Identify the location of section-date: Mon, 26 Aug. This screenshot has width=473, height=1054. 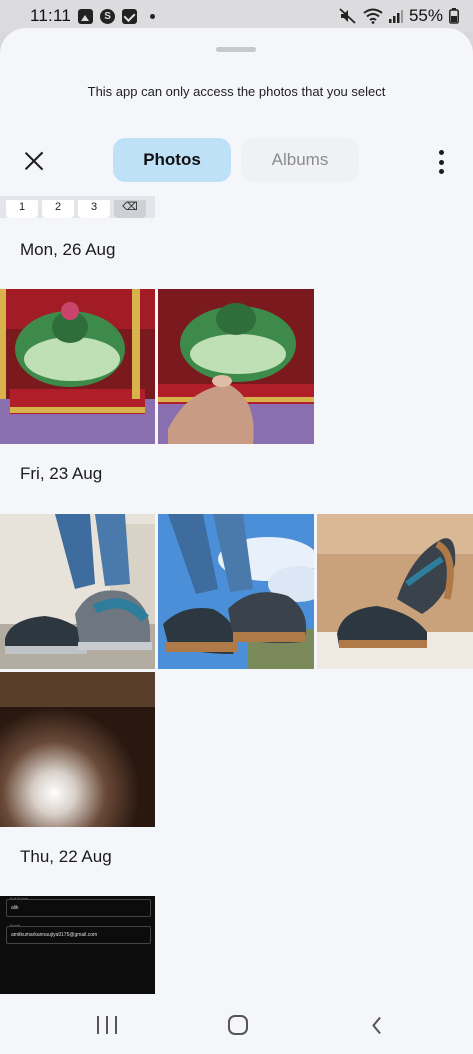
(68, 249).